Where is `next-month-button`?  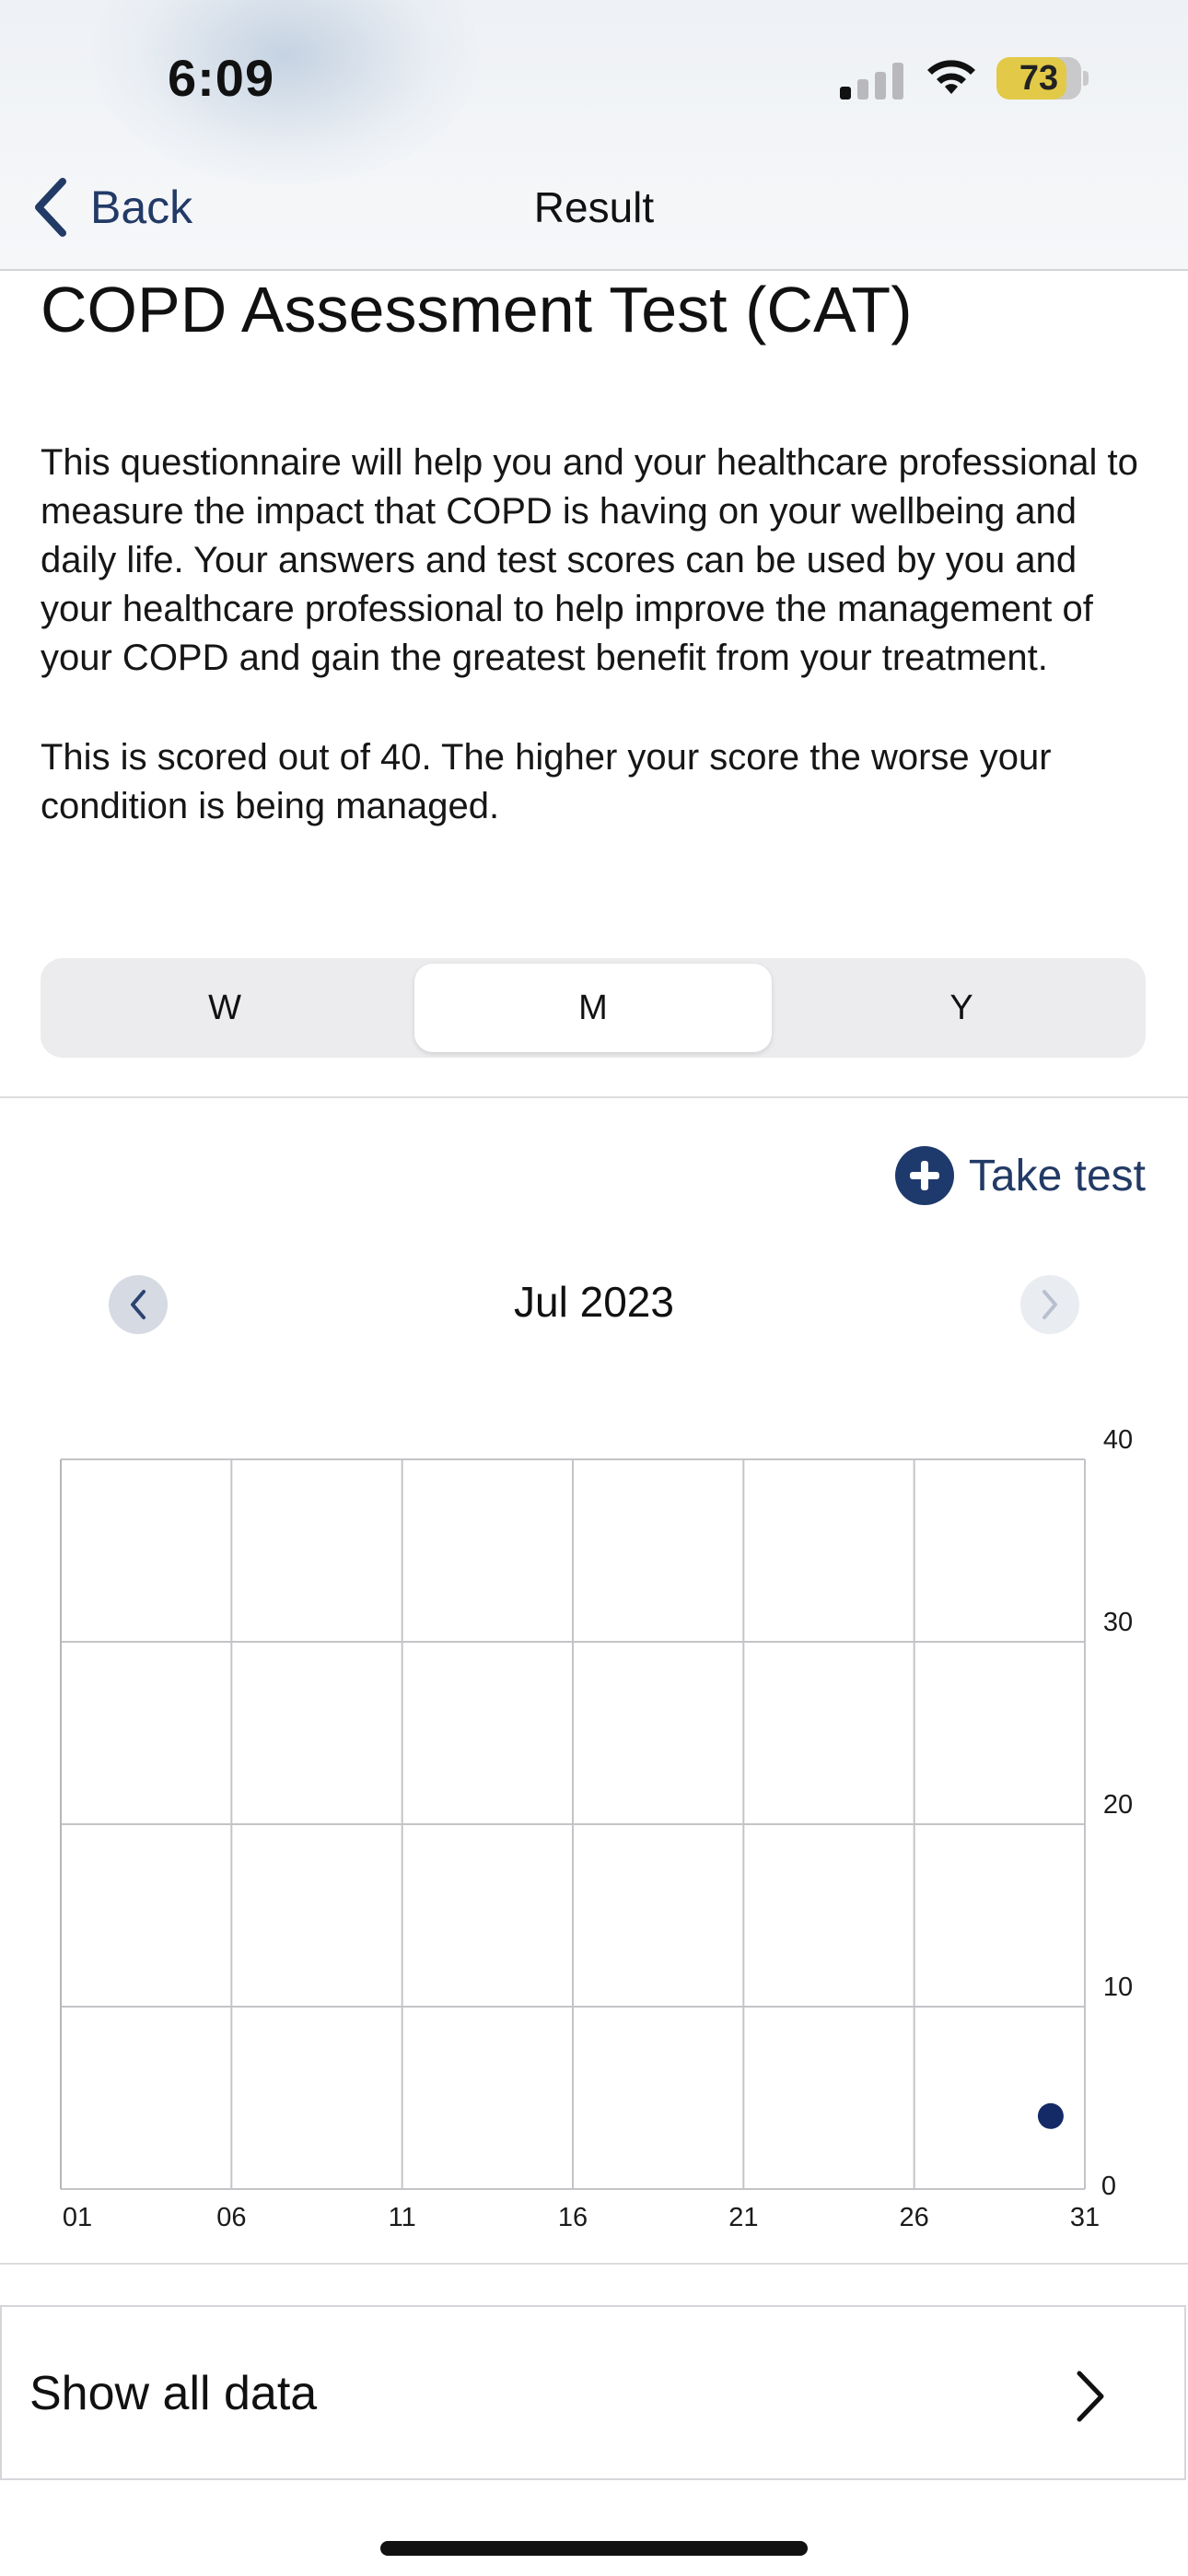 next-month-button is located at coordinates (1049, 1304).